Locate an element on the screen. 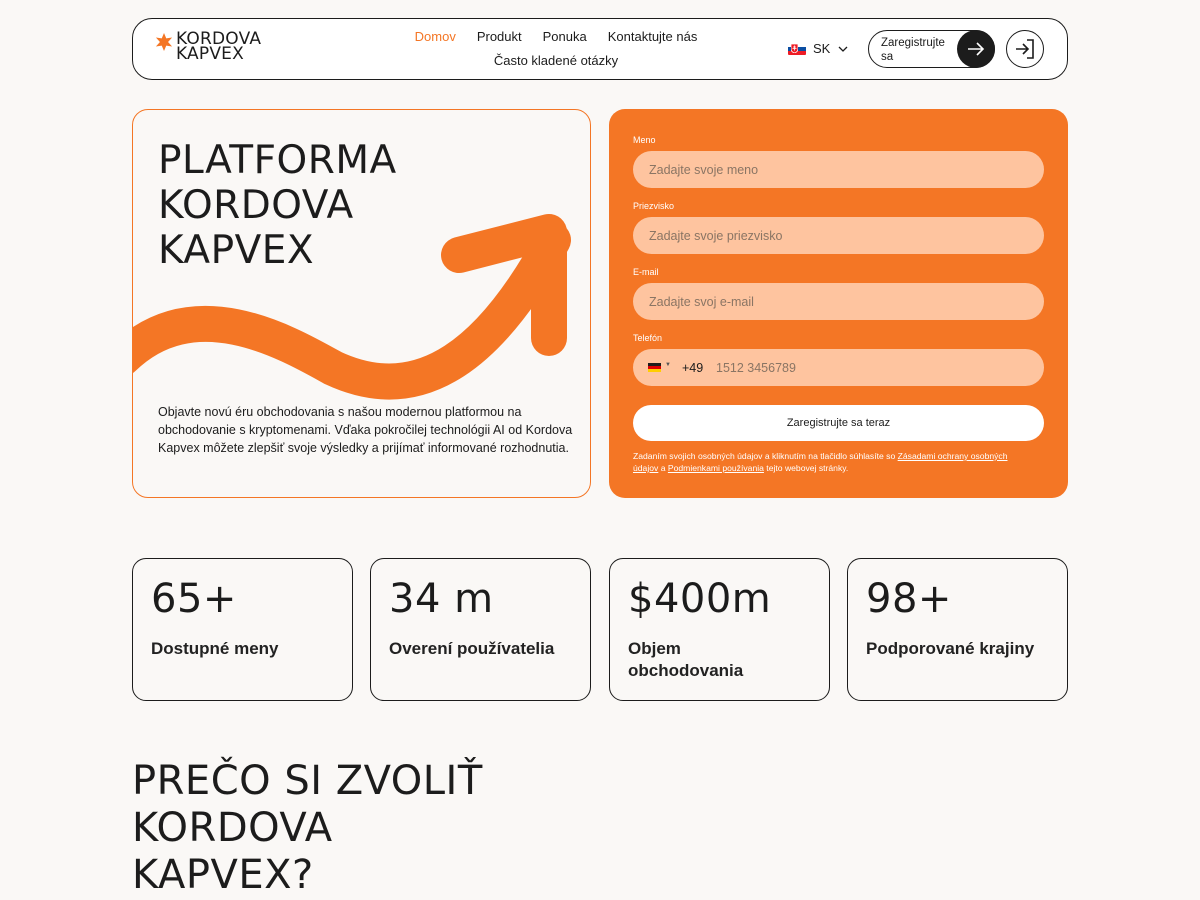 The image size is (1200, 900). logo-text: KORDOVA KAPVEX is located at coordinates (219, 46).